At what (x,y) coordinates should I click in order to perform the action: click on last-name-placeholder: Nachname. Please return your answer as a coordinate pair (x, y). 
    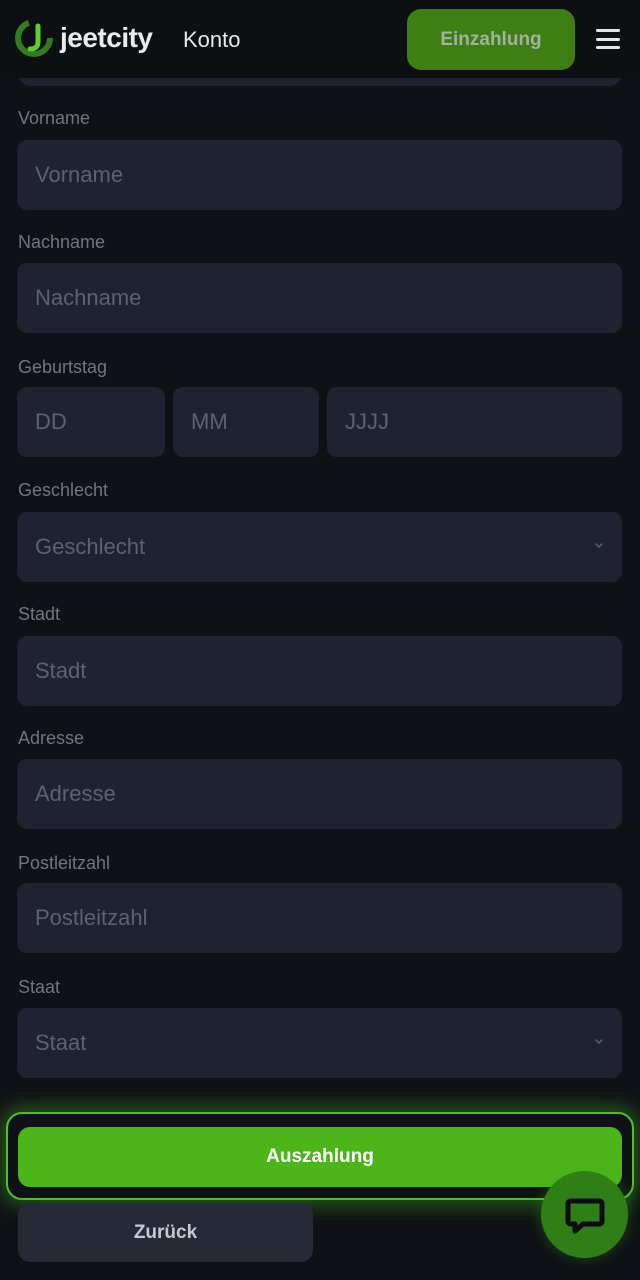
    Looking at the image, I should click on (88, 297).